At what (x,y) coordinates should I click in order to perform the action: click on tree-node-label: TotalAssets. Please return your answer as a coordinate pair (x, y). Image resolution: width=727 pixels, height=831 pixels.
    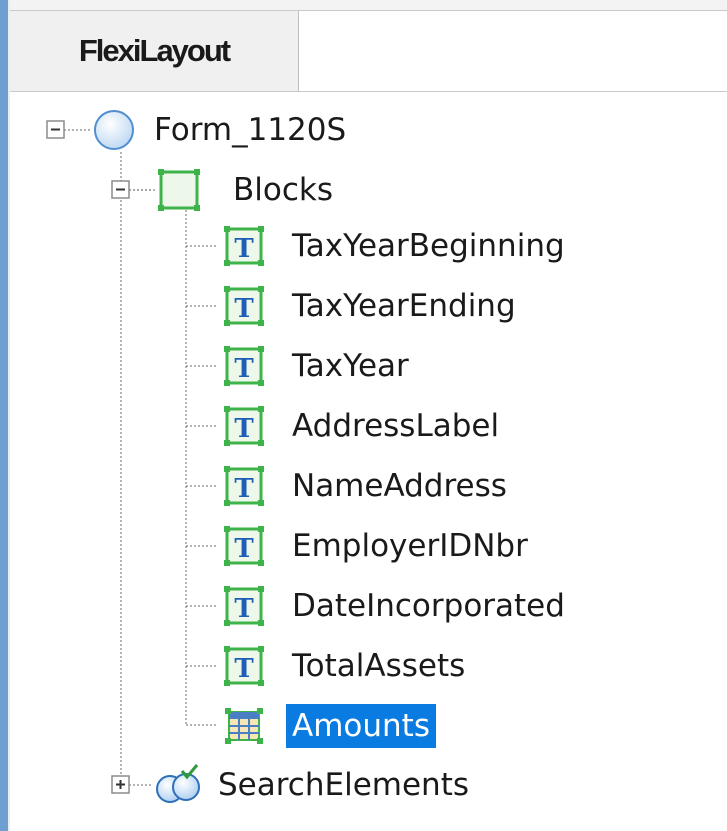
    Looking at the image, I should click on (379, 666).